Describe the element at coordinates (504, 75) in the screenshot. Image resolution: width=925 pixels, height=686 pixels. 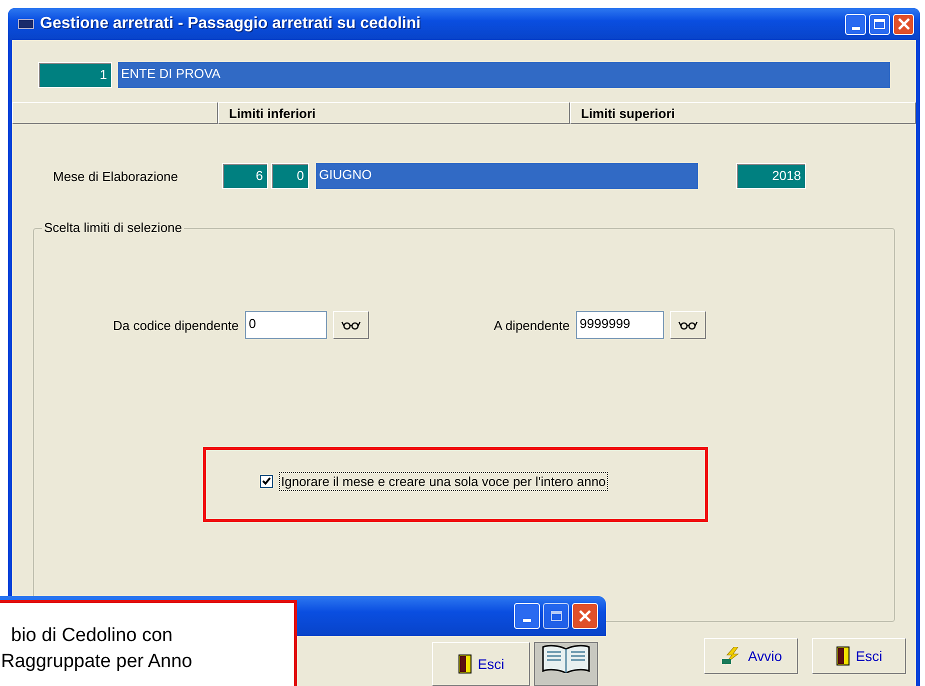
I see `name-field: ENTE DI PROVA` at that location.